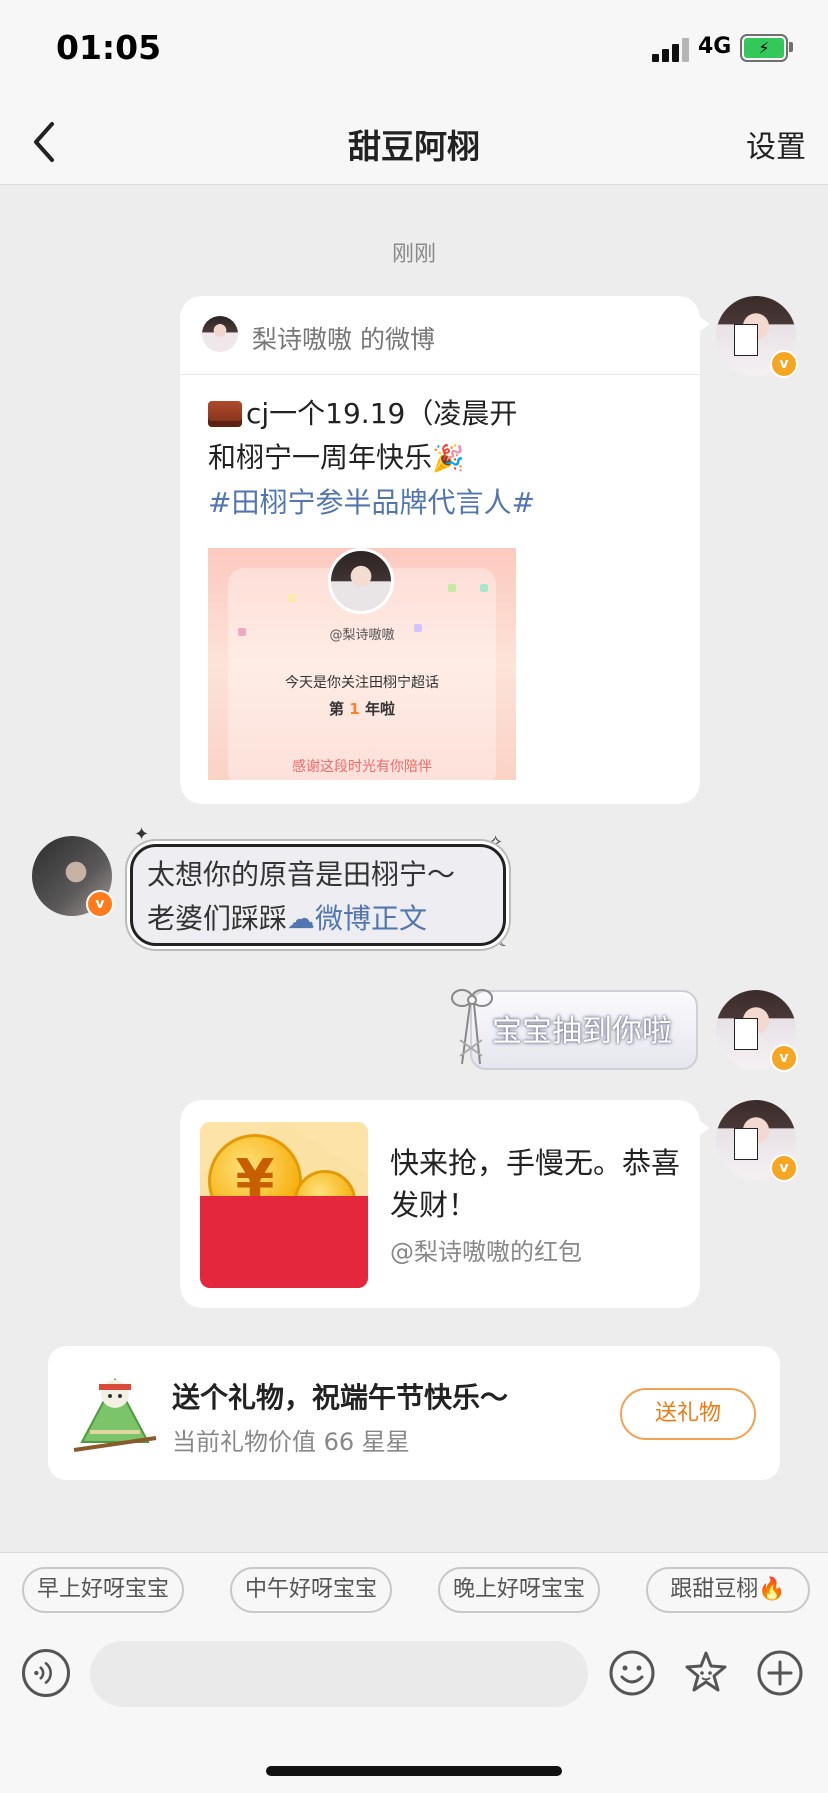 Image resolution: width=828 pixels, height=1793 pixels. What do you see at coordinates (115, 1414) in the screenshot?
I see `zongzi-mascot-icon` at bounding box center [115, 1414].